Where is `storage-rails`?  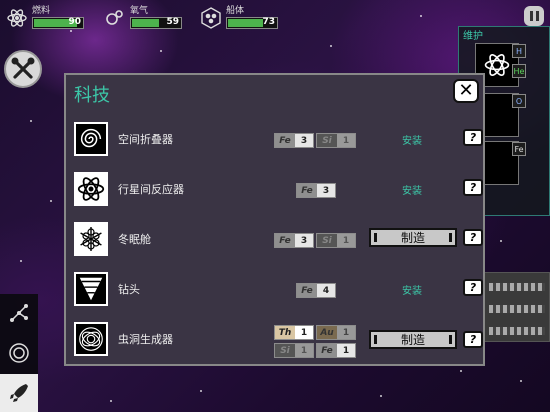
storage-rails is located at coordinates (517, 307).